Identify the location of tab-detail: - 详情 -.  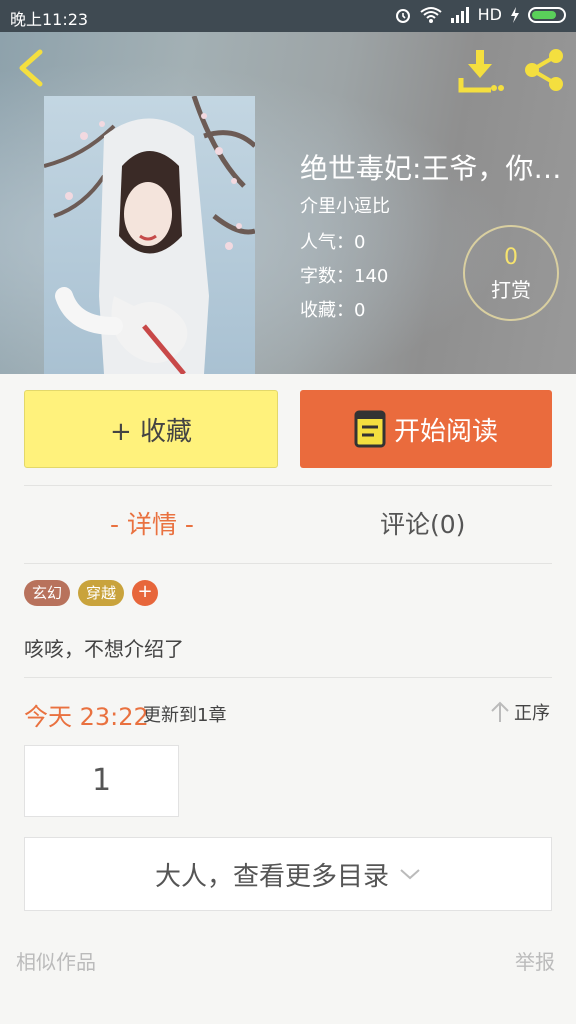
(152, 523).